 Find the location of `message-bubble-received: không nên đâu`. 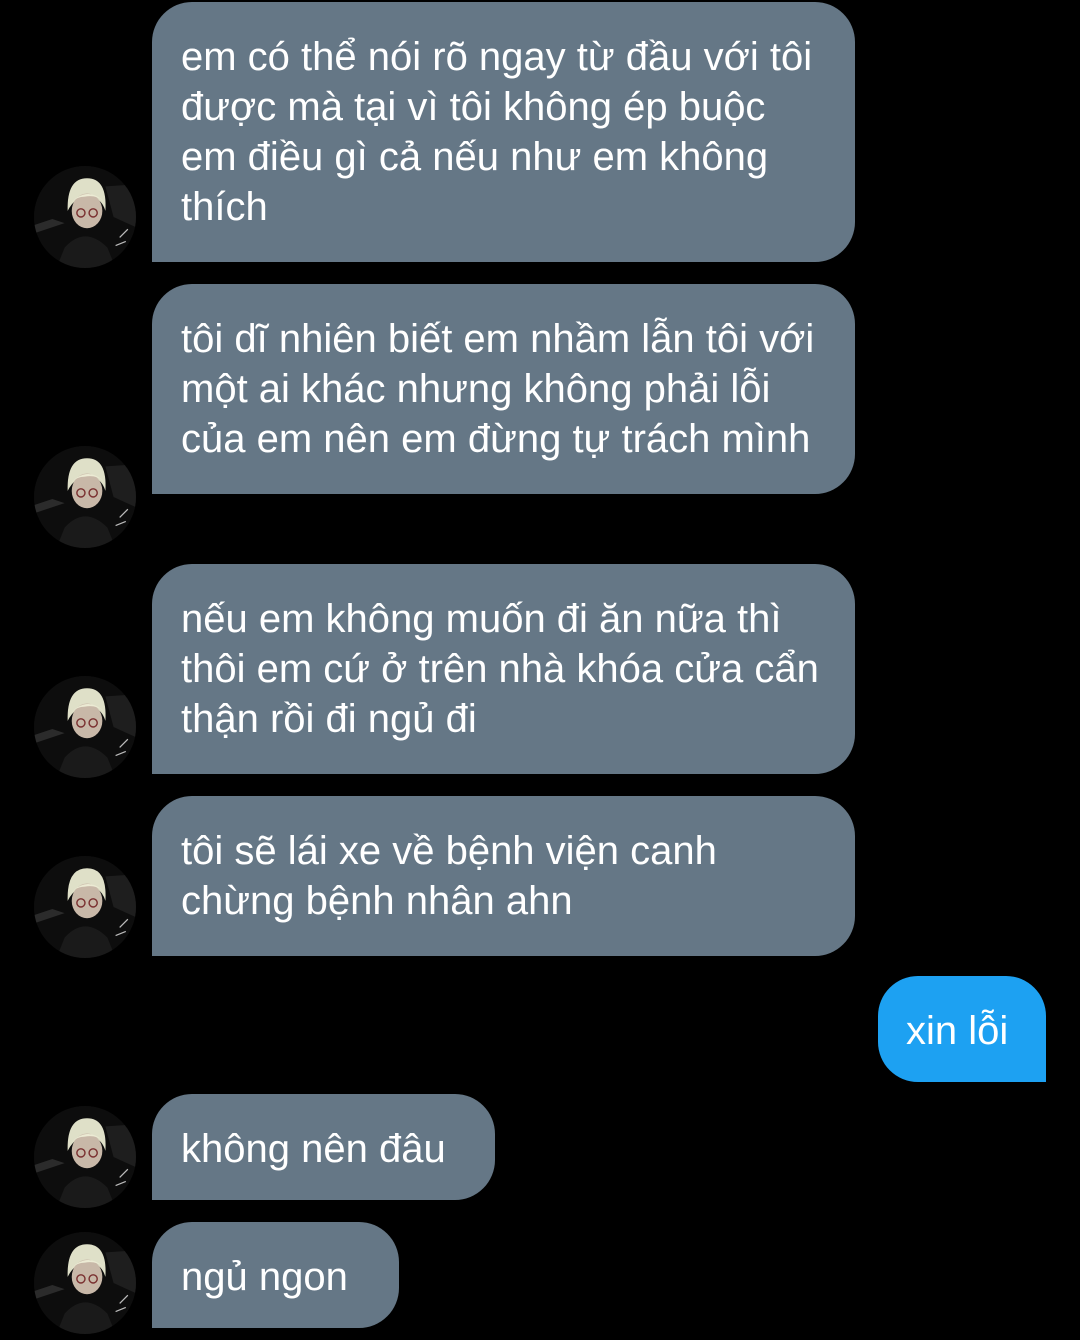

message-bubble-received: không nên đâu is located at coordinates (323, 1147).